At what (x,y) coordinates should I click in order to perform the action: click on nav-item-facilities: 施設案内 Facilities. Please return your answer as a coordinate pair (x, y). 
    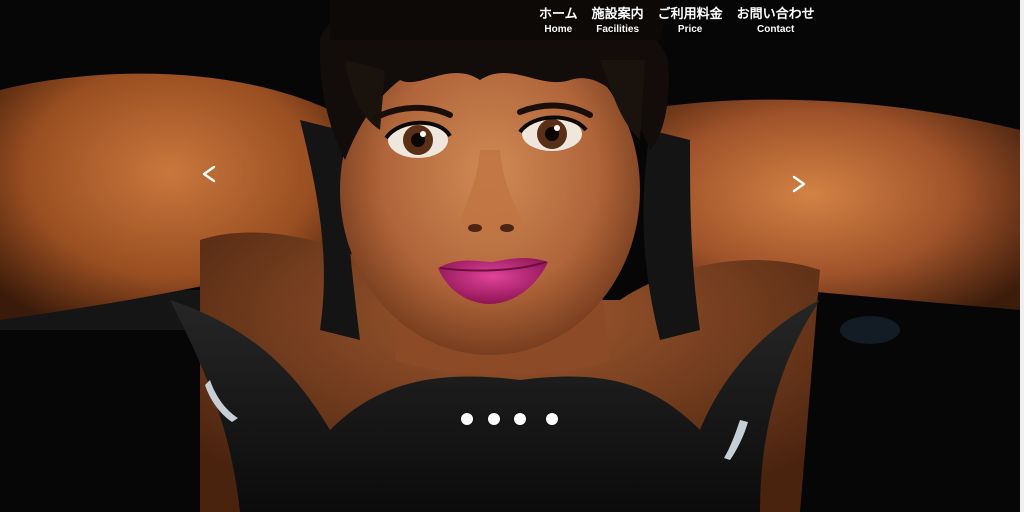
    Looking at the image, I should click on (618, 21).